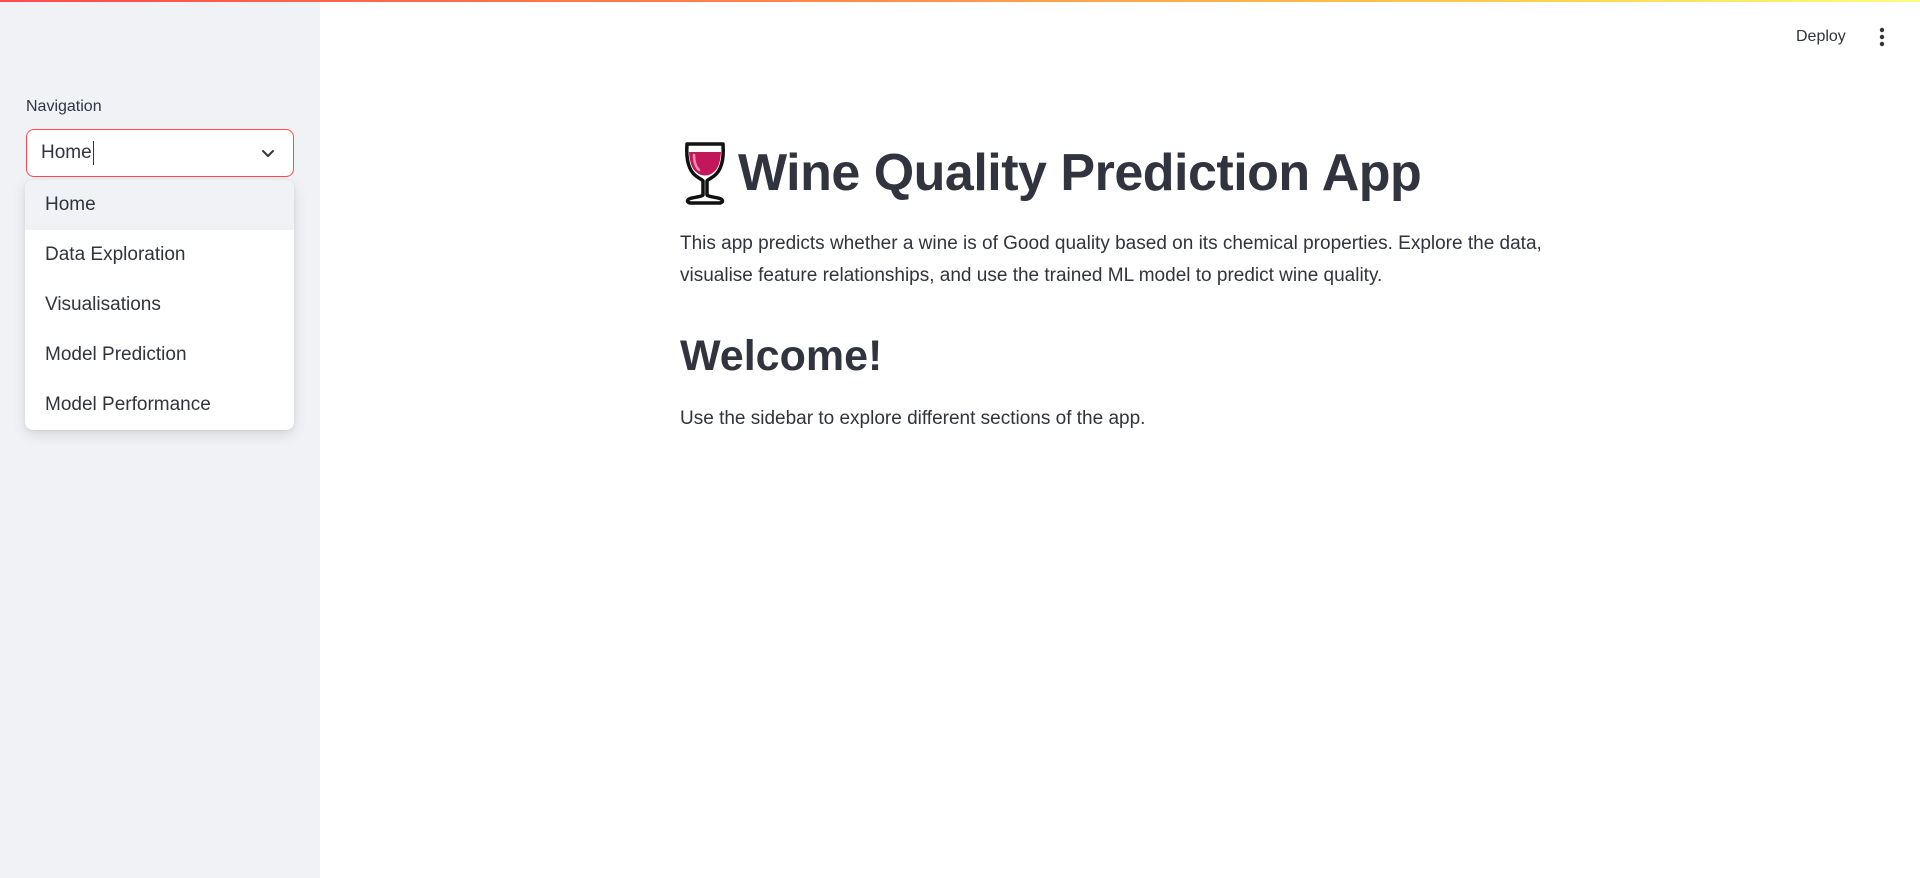 The image size is (1920, 878). What do you see at coordinates (1080, 173) in the screenshot?
I see `page-title: Wine Quality Prediction App` at bounding box center [1080, 173].